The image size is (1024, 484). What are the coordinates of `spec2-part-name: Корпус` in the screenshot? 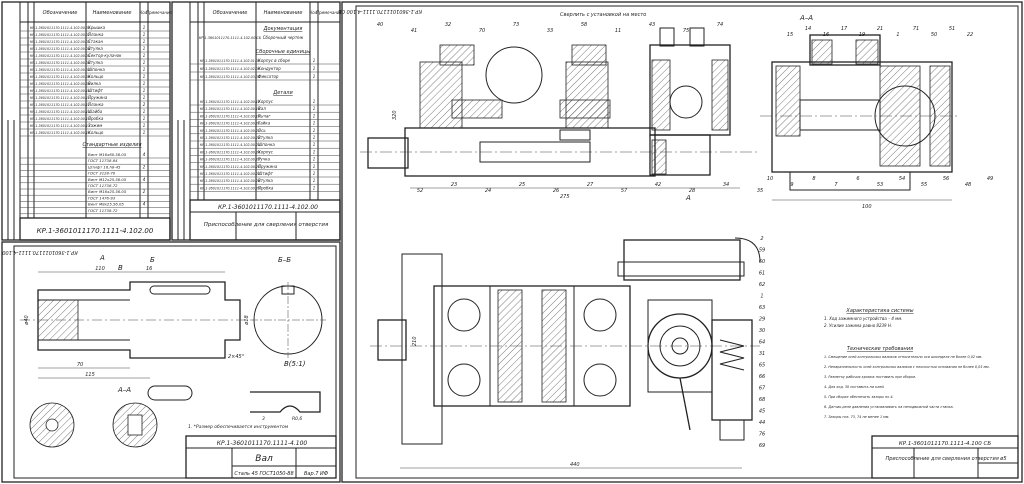 It's located at (266, 151).